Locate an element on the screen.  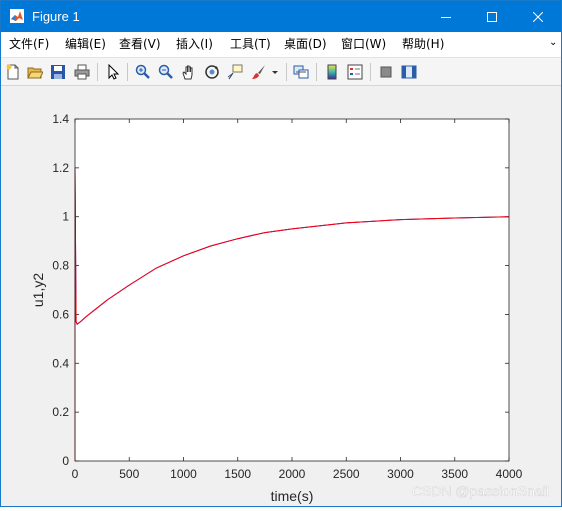
x-tick-label: 500 is located at coordinates (129, 474).